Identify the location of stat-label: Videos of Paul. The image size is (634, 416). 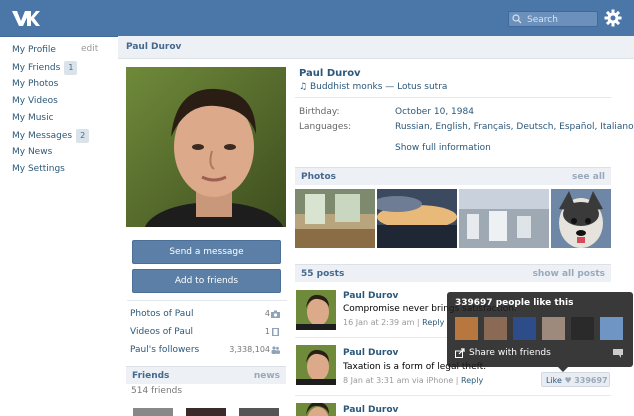
(162, 332).